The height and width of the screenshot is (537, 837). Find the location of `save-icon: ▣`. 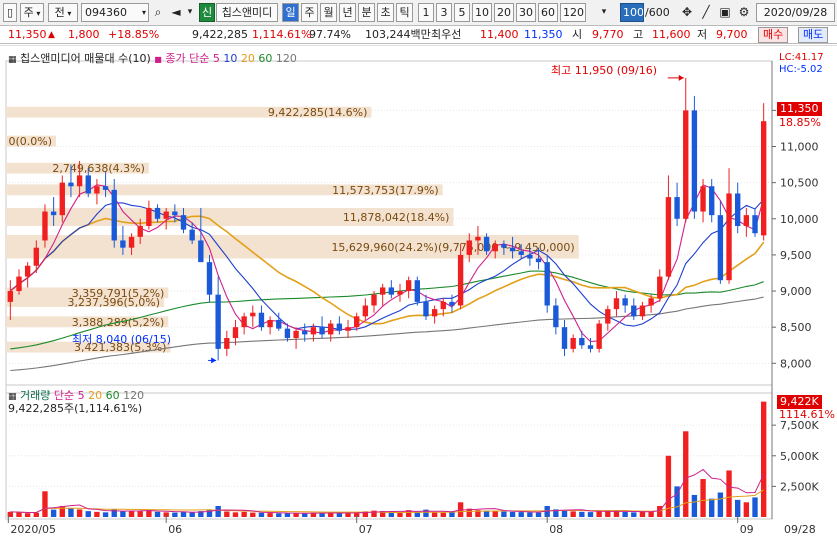

save-icon: ▣ is located at coordinates (725, 12).